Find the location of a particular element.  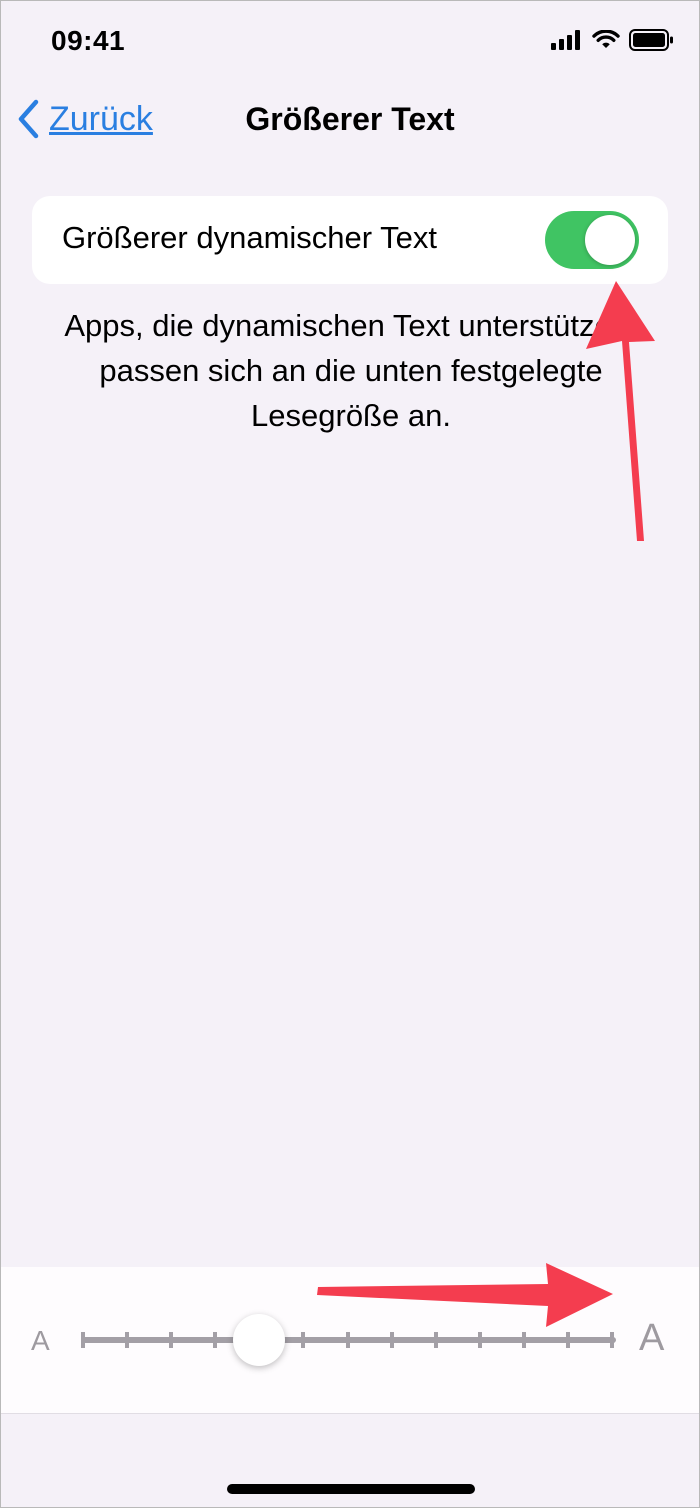

annotation-arrow-up is located at coordinates (620, 411).